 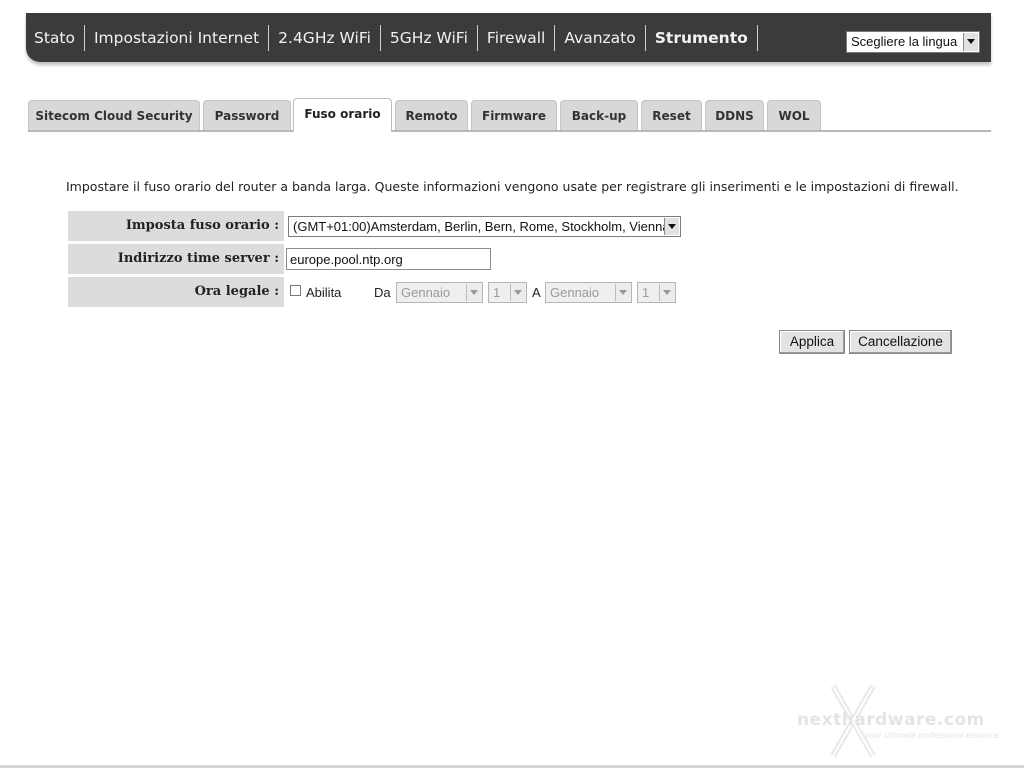 What do you see at coordinates (600, 37) in the screenshot?
I see `nav-item-avanzato: Avanzato` at bounding box center [600, 37].